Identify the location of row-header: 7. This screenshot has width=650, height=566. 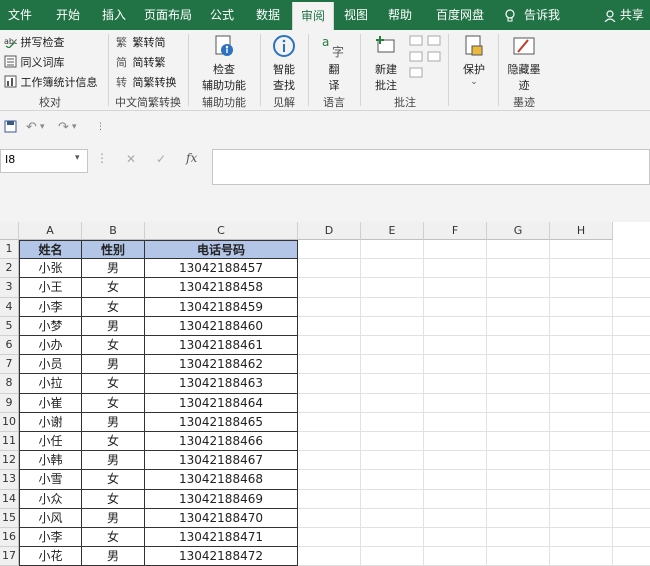
(9, 365).